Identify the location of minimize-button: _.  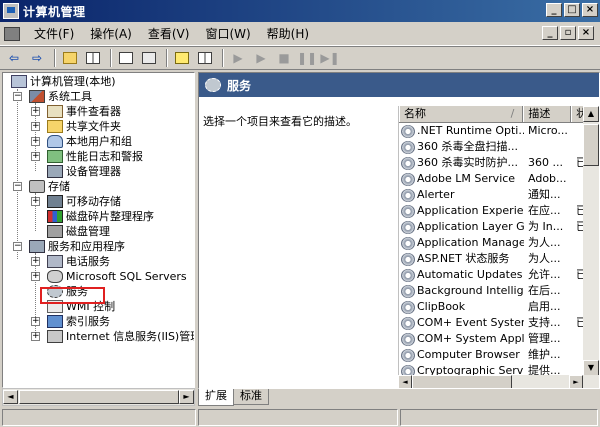
(554, 10).